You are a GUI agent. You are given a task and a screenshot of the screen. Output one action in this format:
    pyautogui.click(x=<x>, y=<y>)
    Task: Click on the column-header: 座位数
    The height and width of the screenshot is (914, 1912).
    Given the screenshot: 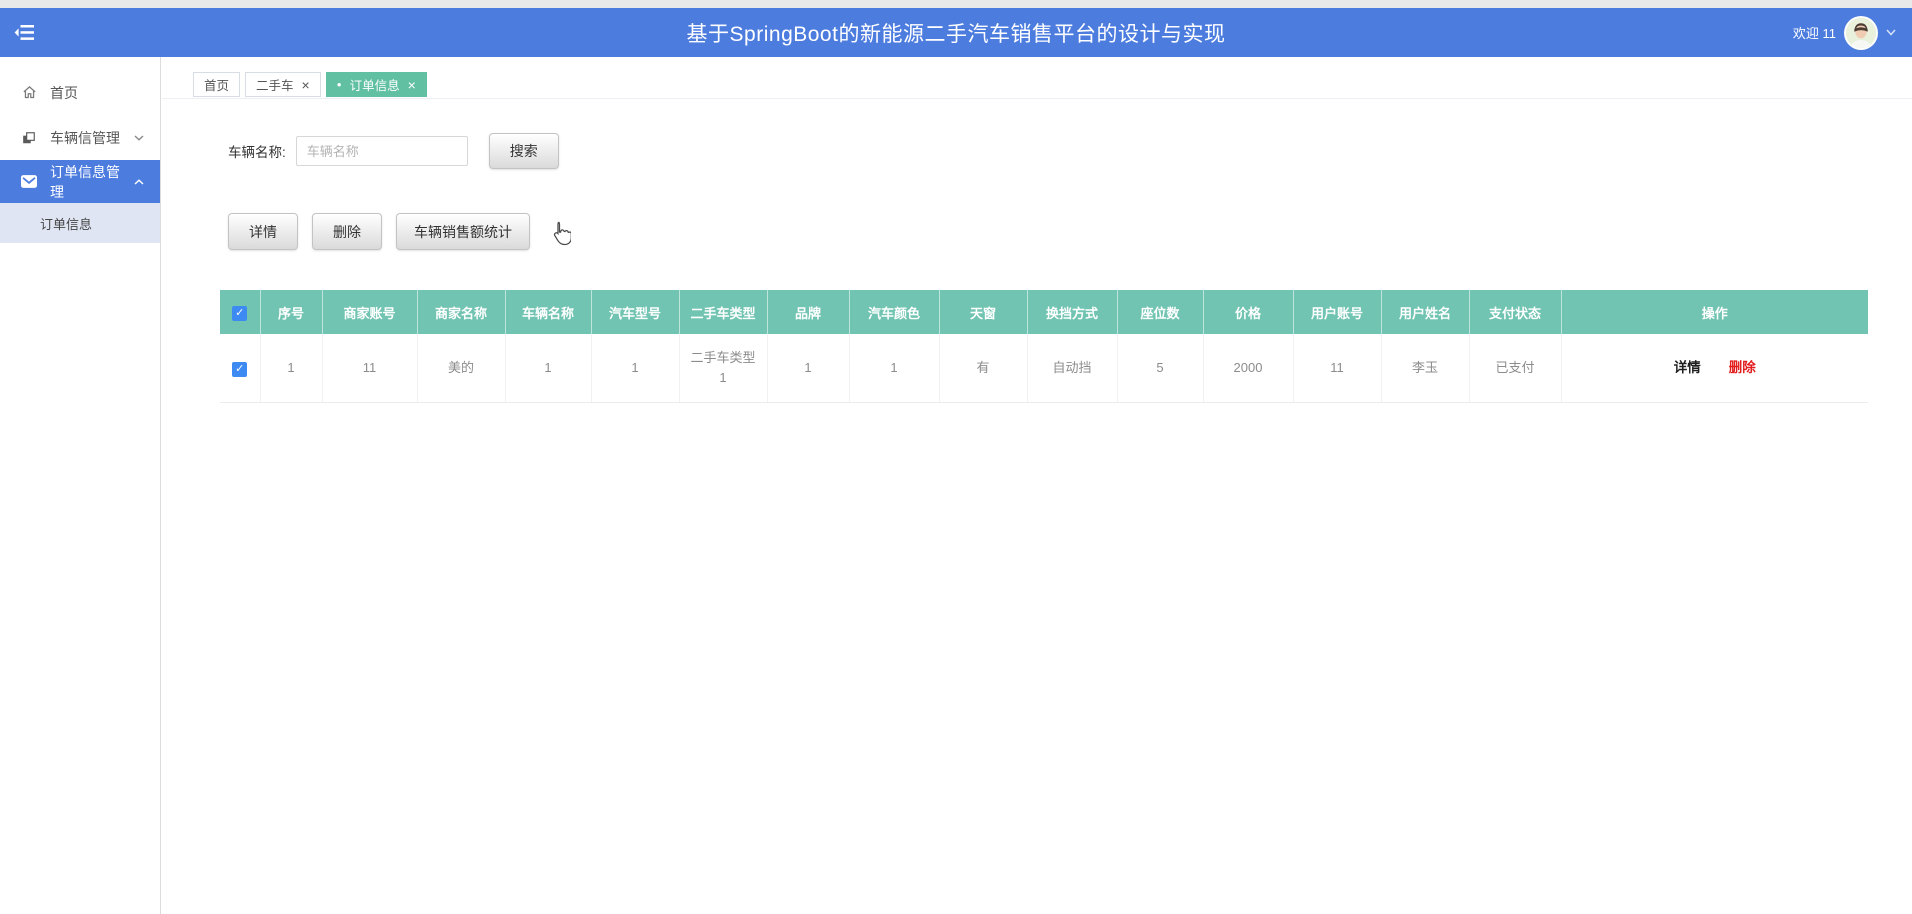 What is the action you would take?
    pyautogui.click(x=1160, y=312)
    